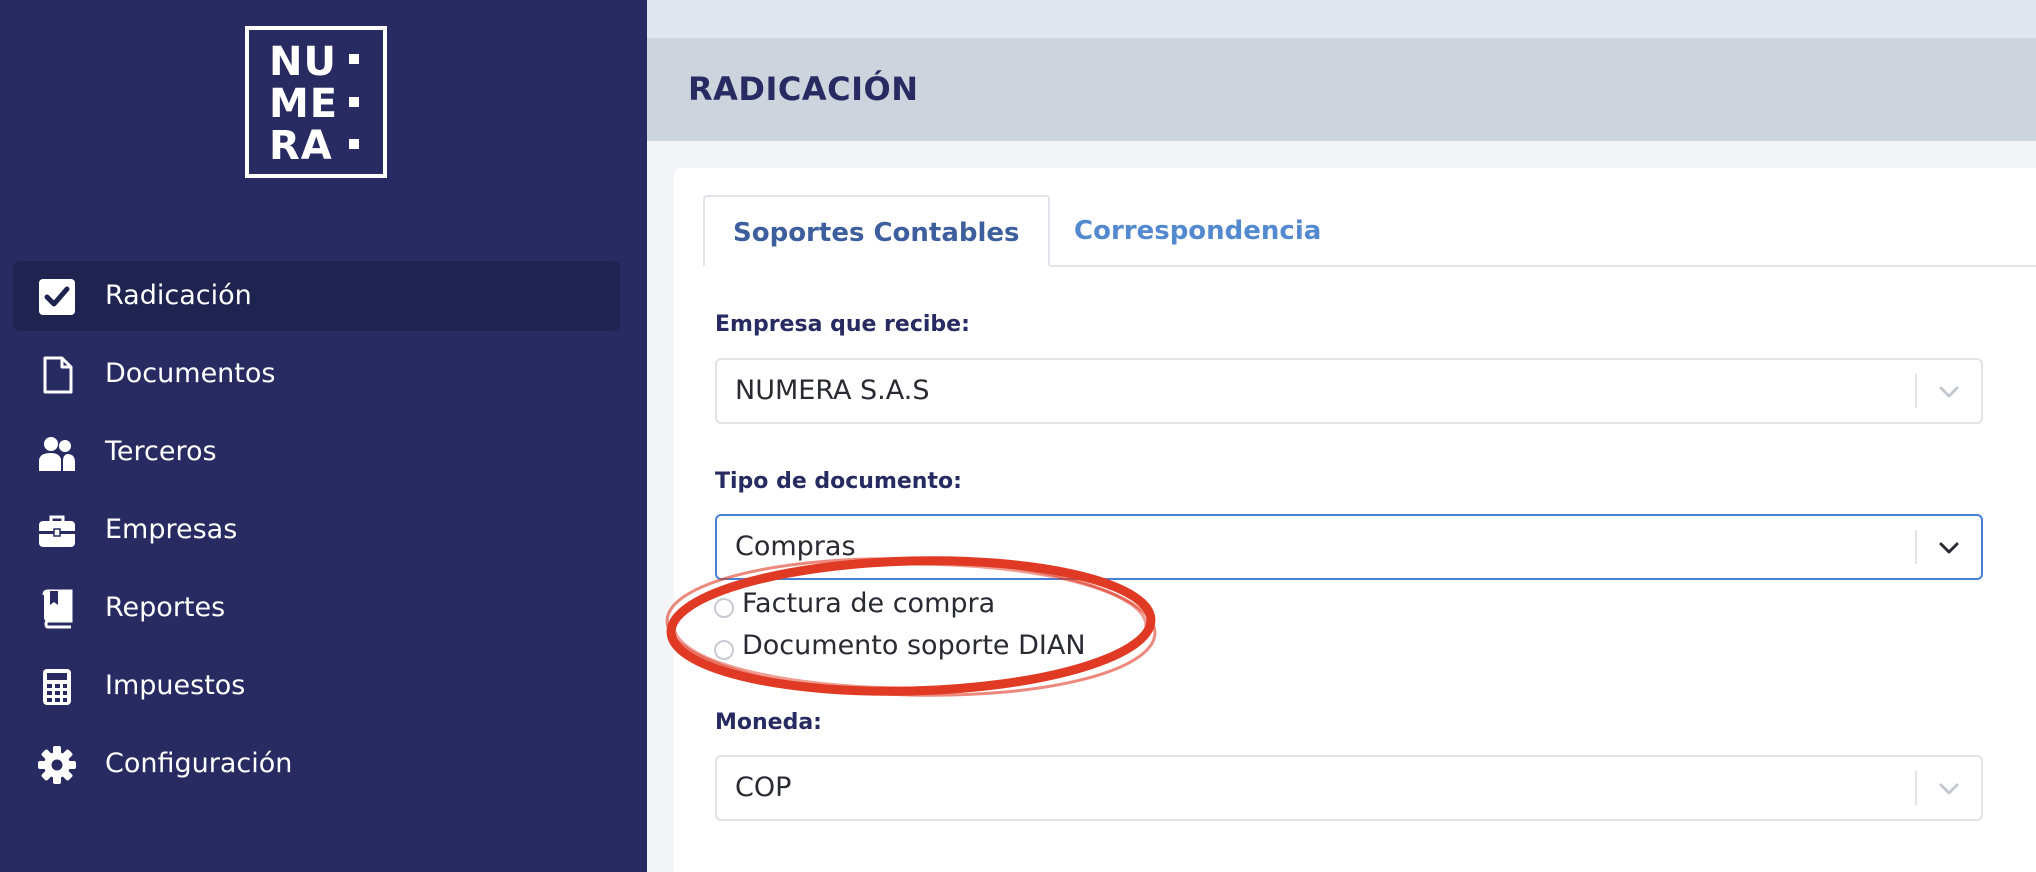  What do you see at coordinates (1349, 788) in the screenshot?
I see `moneda-select: COP` at bounding box center [1349, 788].